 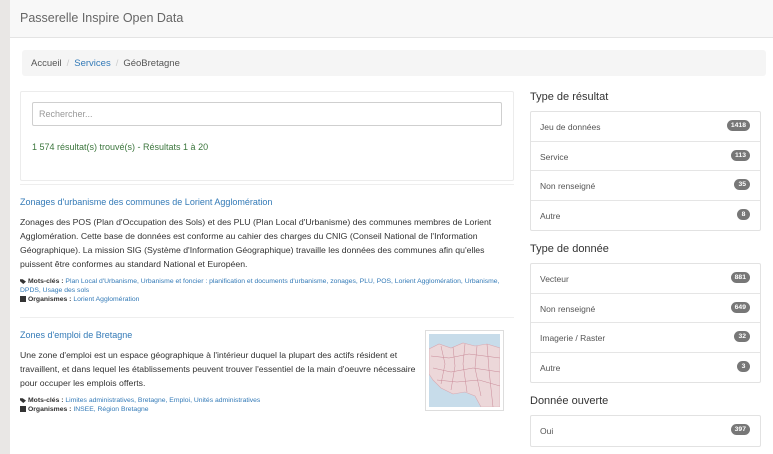 What do you see at coordinates (645, 216) in the screenshot?
I see `facet-item: Autre 8` at bounding box center [645, 216].